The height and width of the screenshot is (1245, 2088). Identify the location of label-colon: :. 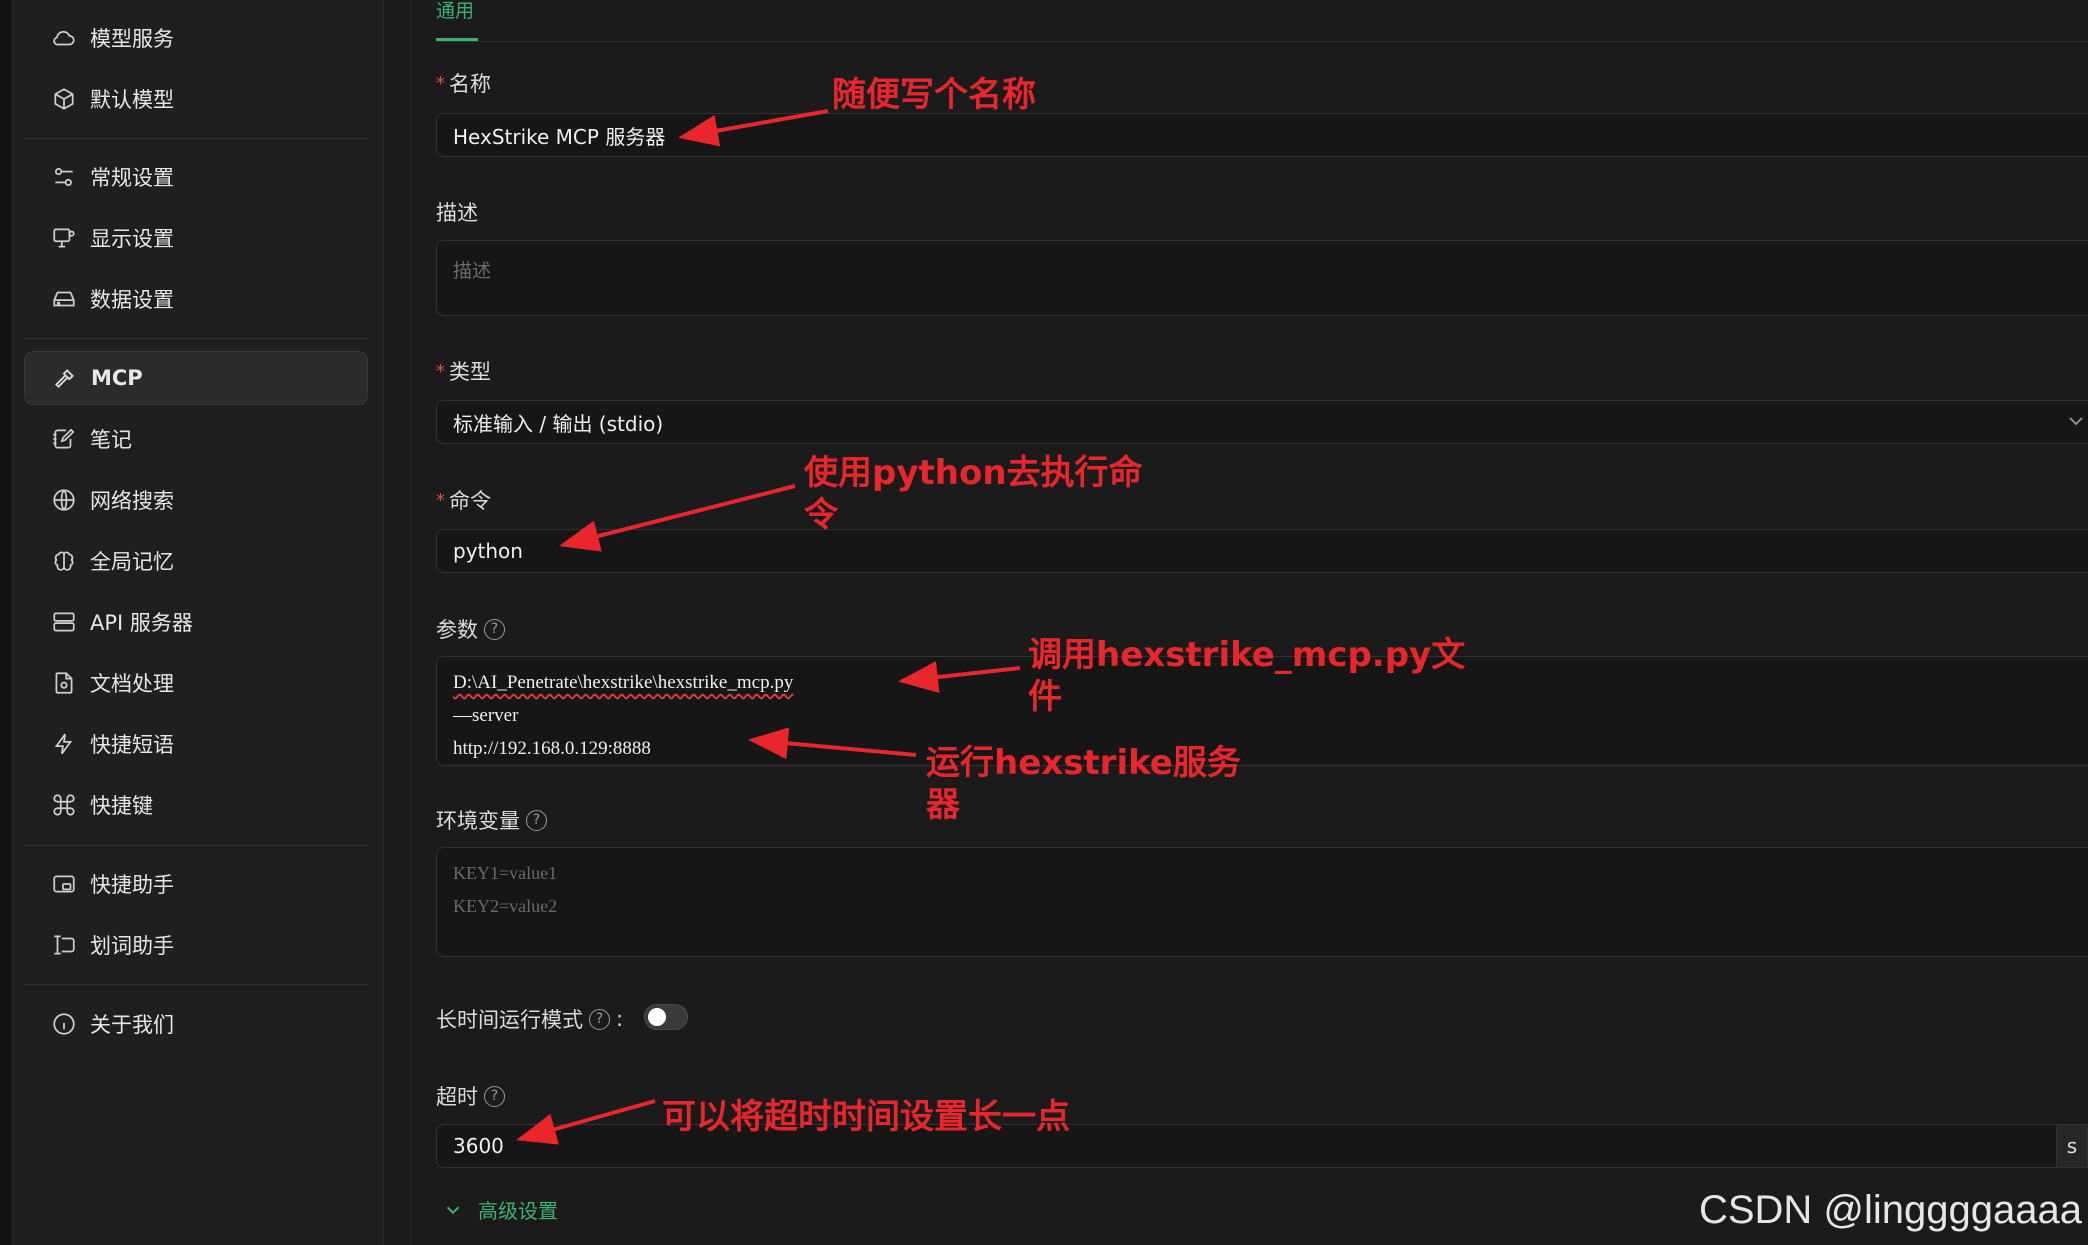
(620, 1019).